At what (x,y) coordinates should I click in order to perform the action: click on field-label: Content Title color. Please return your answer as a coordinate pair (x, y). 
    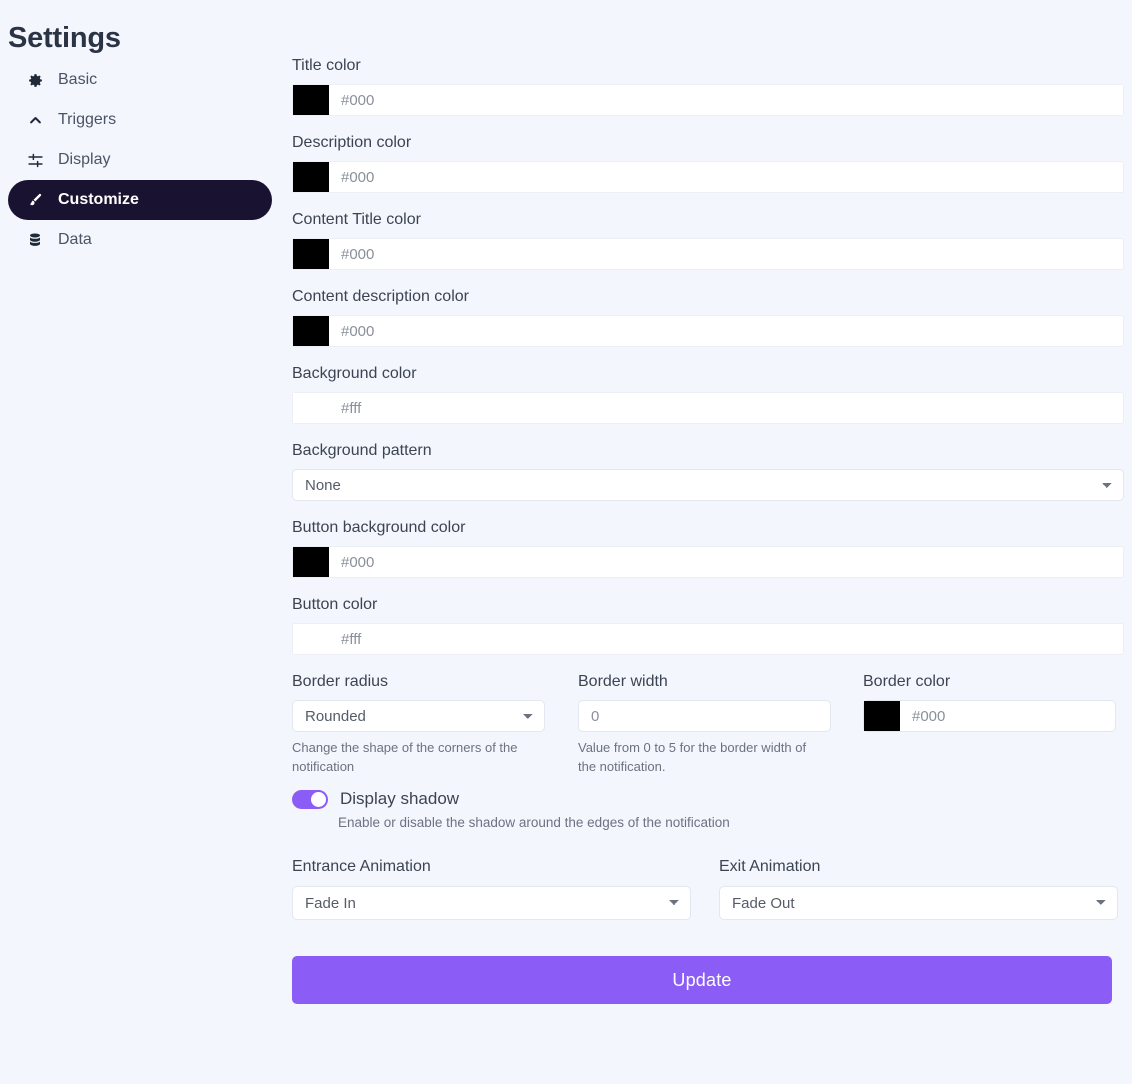
    Looking at the image, I should click on (356, 219).